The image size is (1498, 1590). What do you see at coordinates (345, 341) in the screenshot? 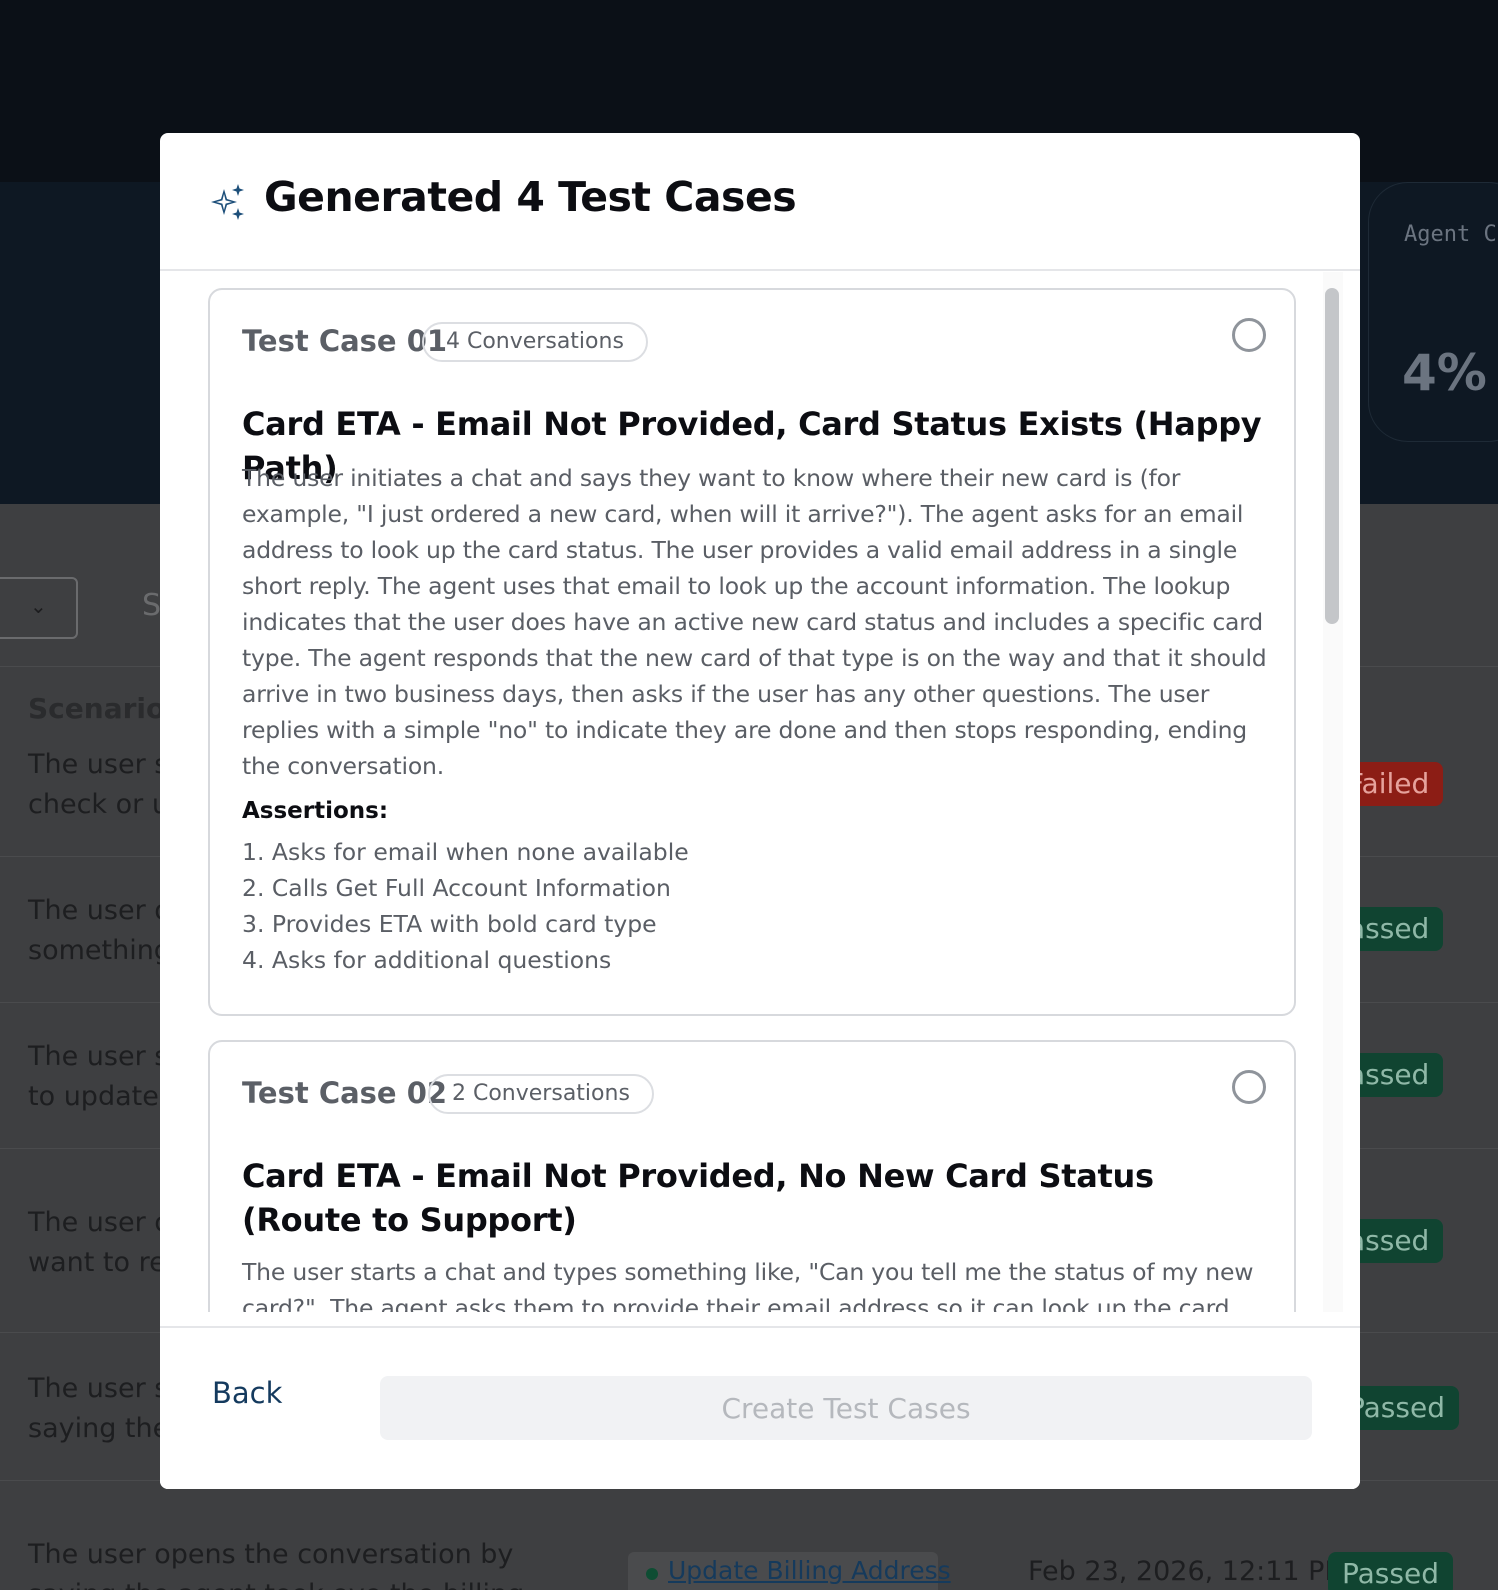
I see `test-case-label: Test Case 01` at bounding box center [345, 341].